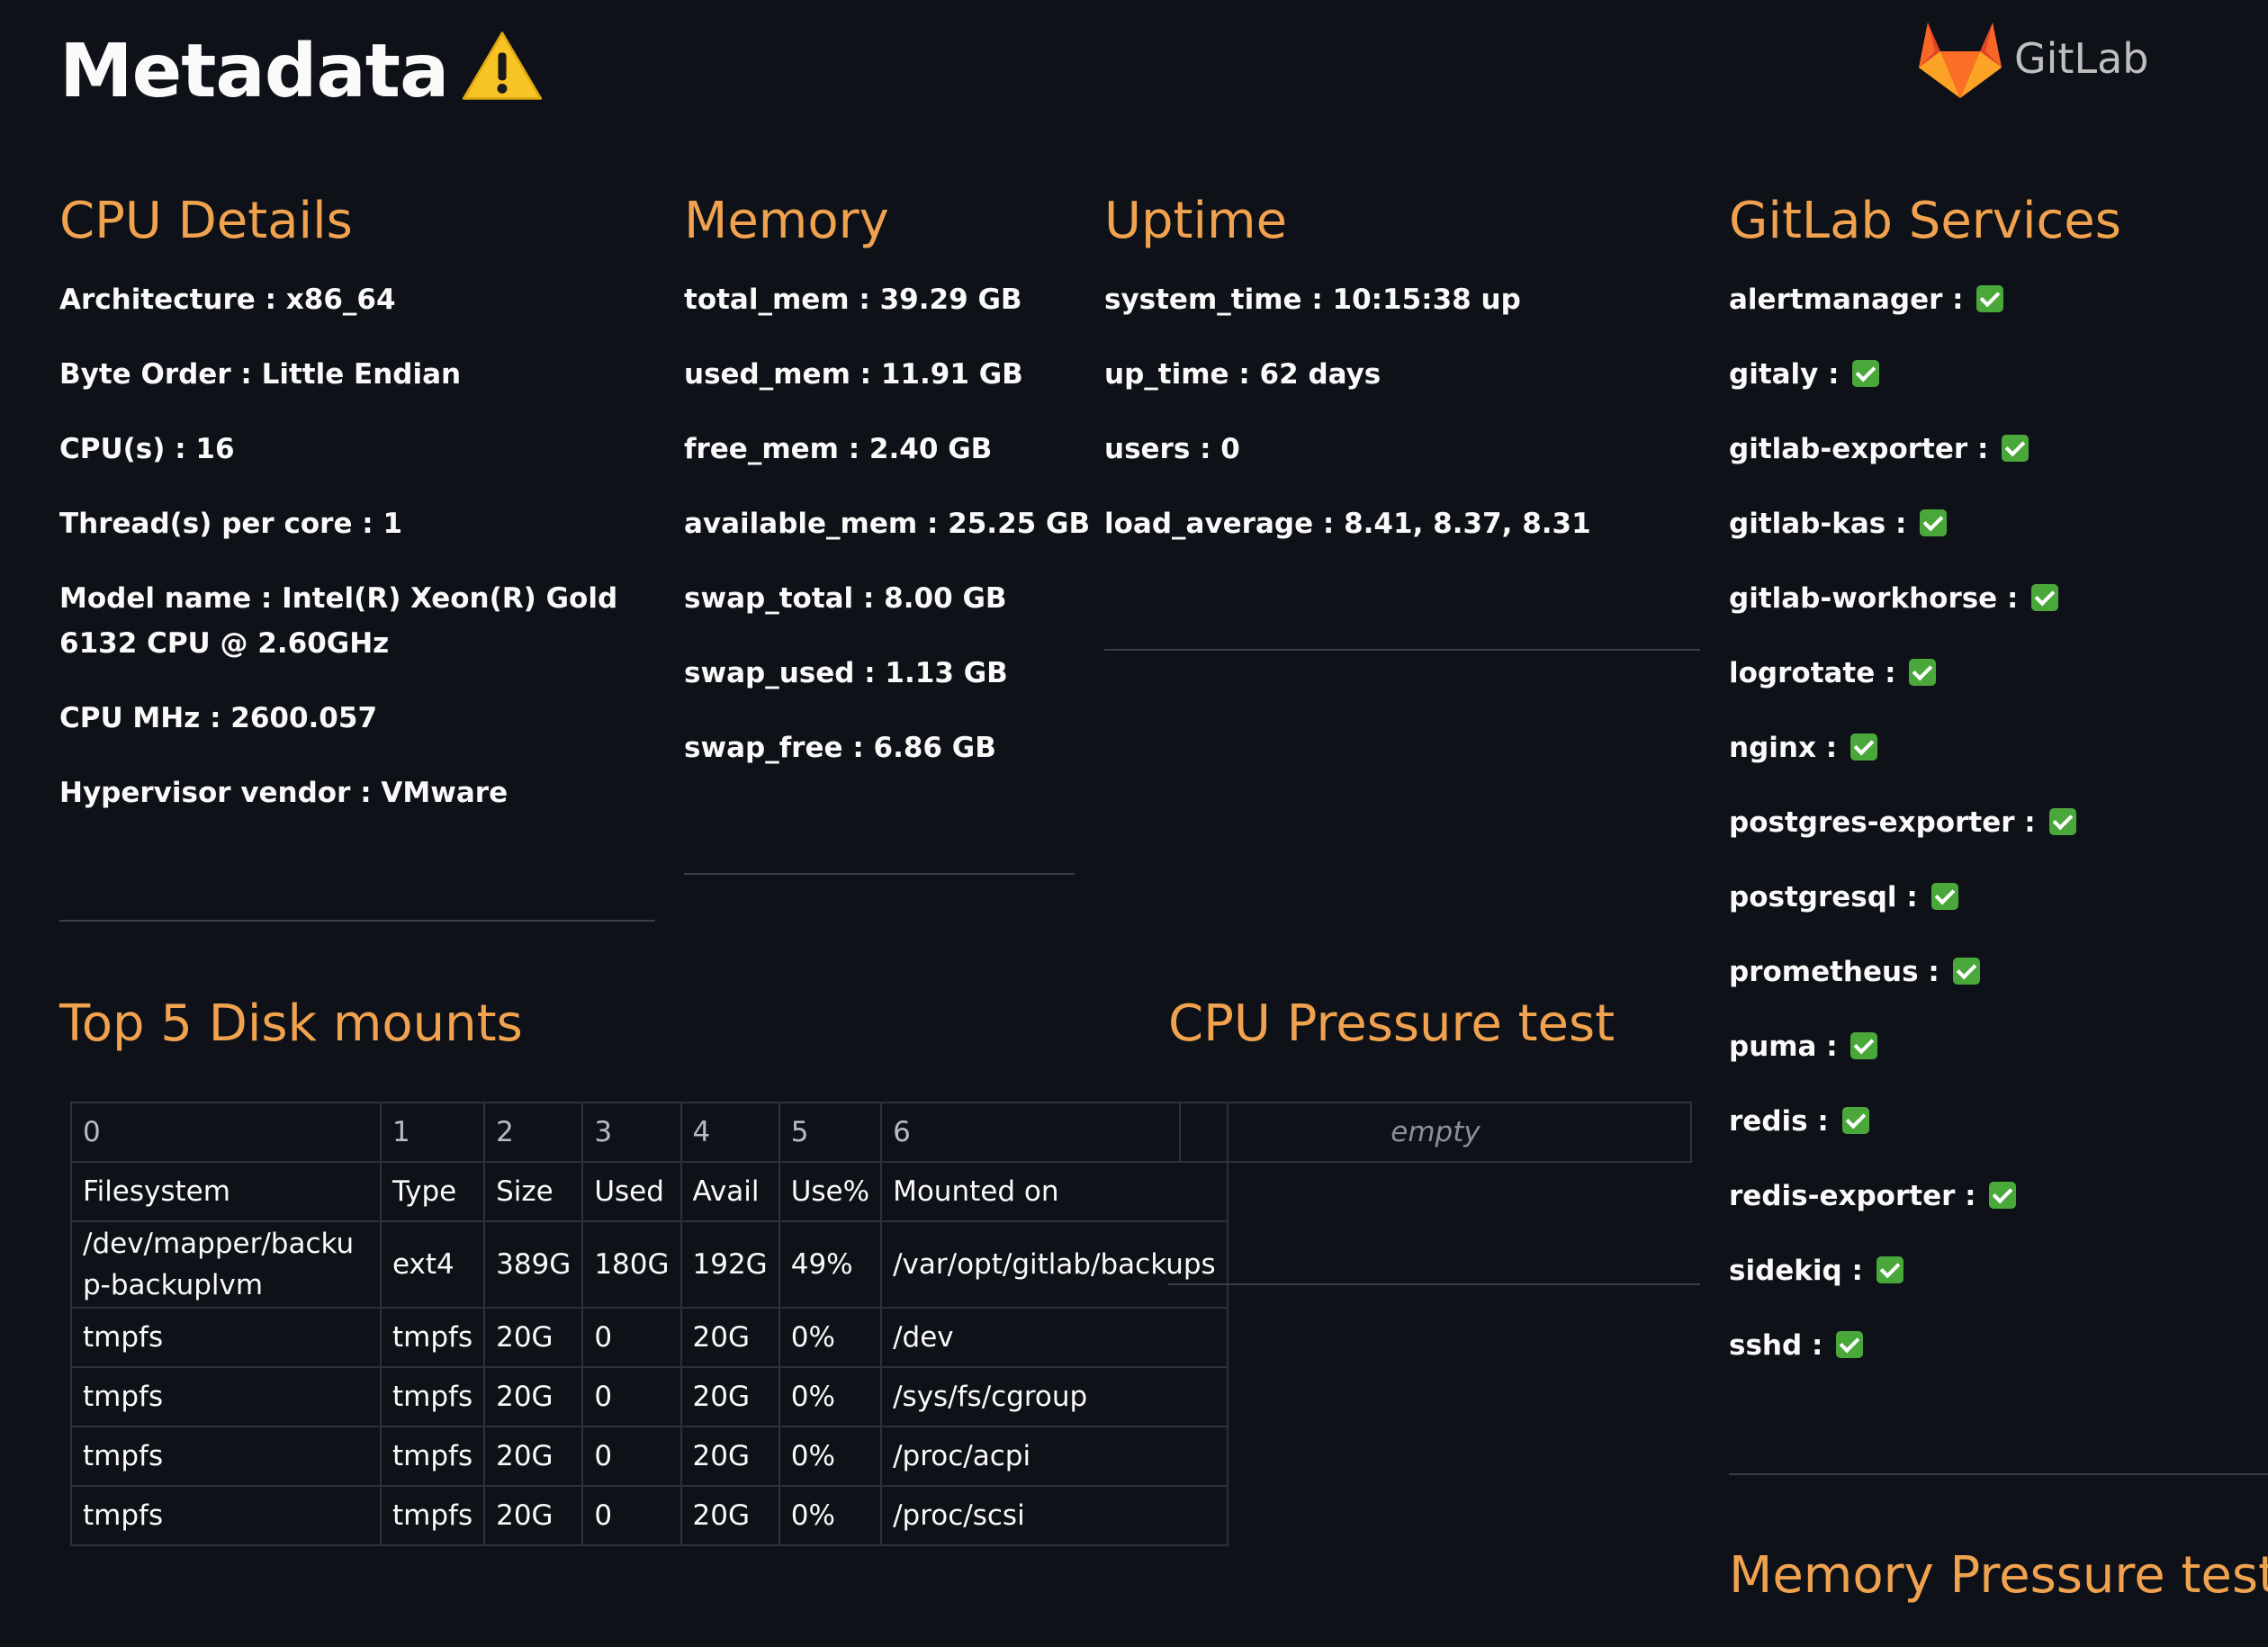 The height and width of the screenshot is (1647, 2268). What do you see at coordinates (831, 1264) in the screenshot?
I see `table-cell: 49%` at bounding box center [831, 1264].